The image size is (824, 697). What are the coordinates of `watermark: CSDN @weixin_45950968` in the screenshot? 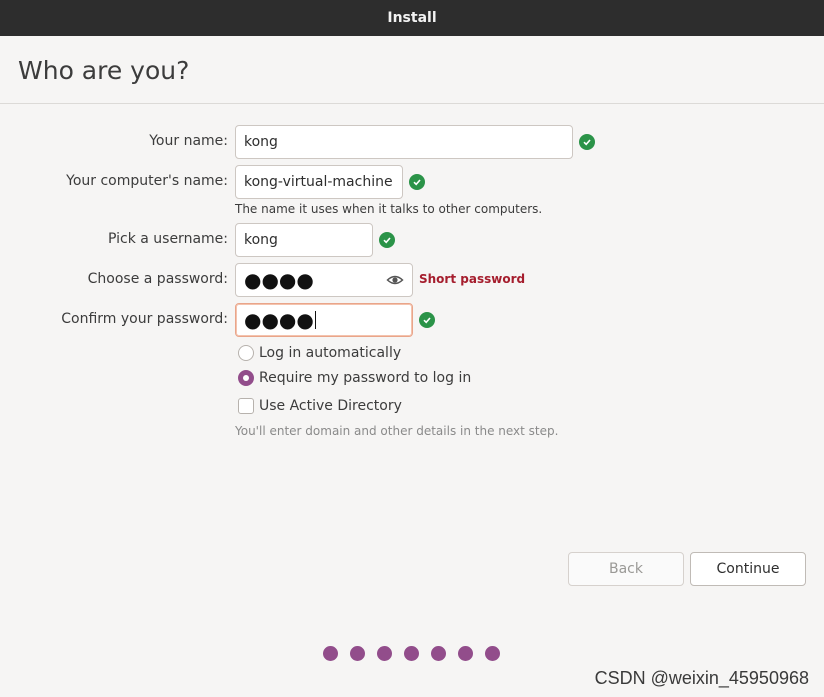 It's located at (701, 678).